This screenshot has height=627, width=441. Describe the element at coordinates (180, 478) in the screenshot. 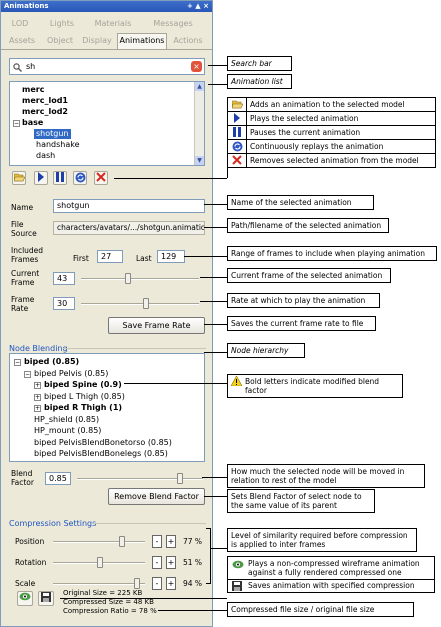

I see `blend-factor-thumb` at that location.